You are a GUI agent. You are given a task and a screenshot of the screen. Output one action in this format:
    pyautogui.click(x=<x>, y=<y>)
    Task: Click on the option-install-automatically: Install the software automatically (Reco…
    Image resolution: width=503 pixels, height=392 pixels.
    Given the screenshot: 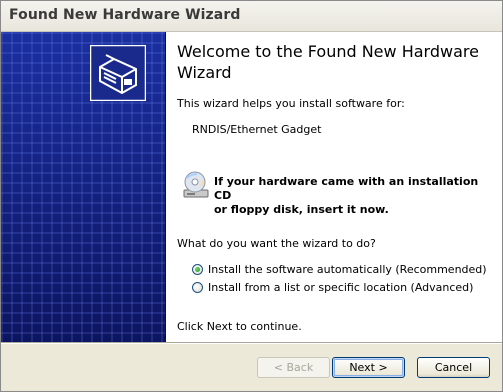 What is the action you would take?
    pyautogui.click(x=339, y=269)
    